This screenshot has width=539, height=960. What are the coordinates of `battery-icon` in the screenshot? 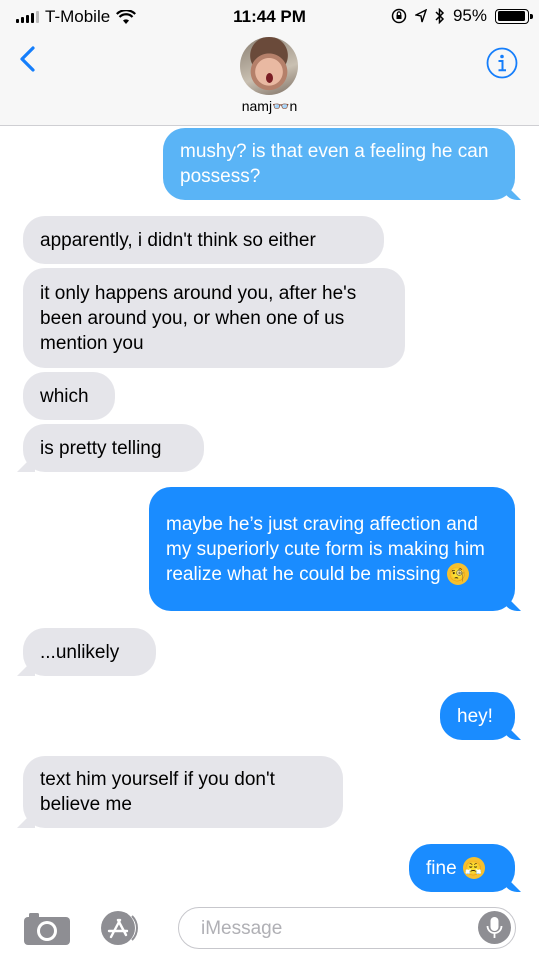 It's located at (514, 16).